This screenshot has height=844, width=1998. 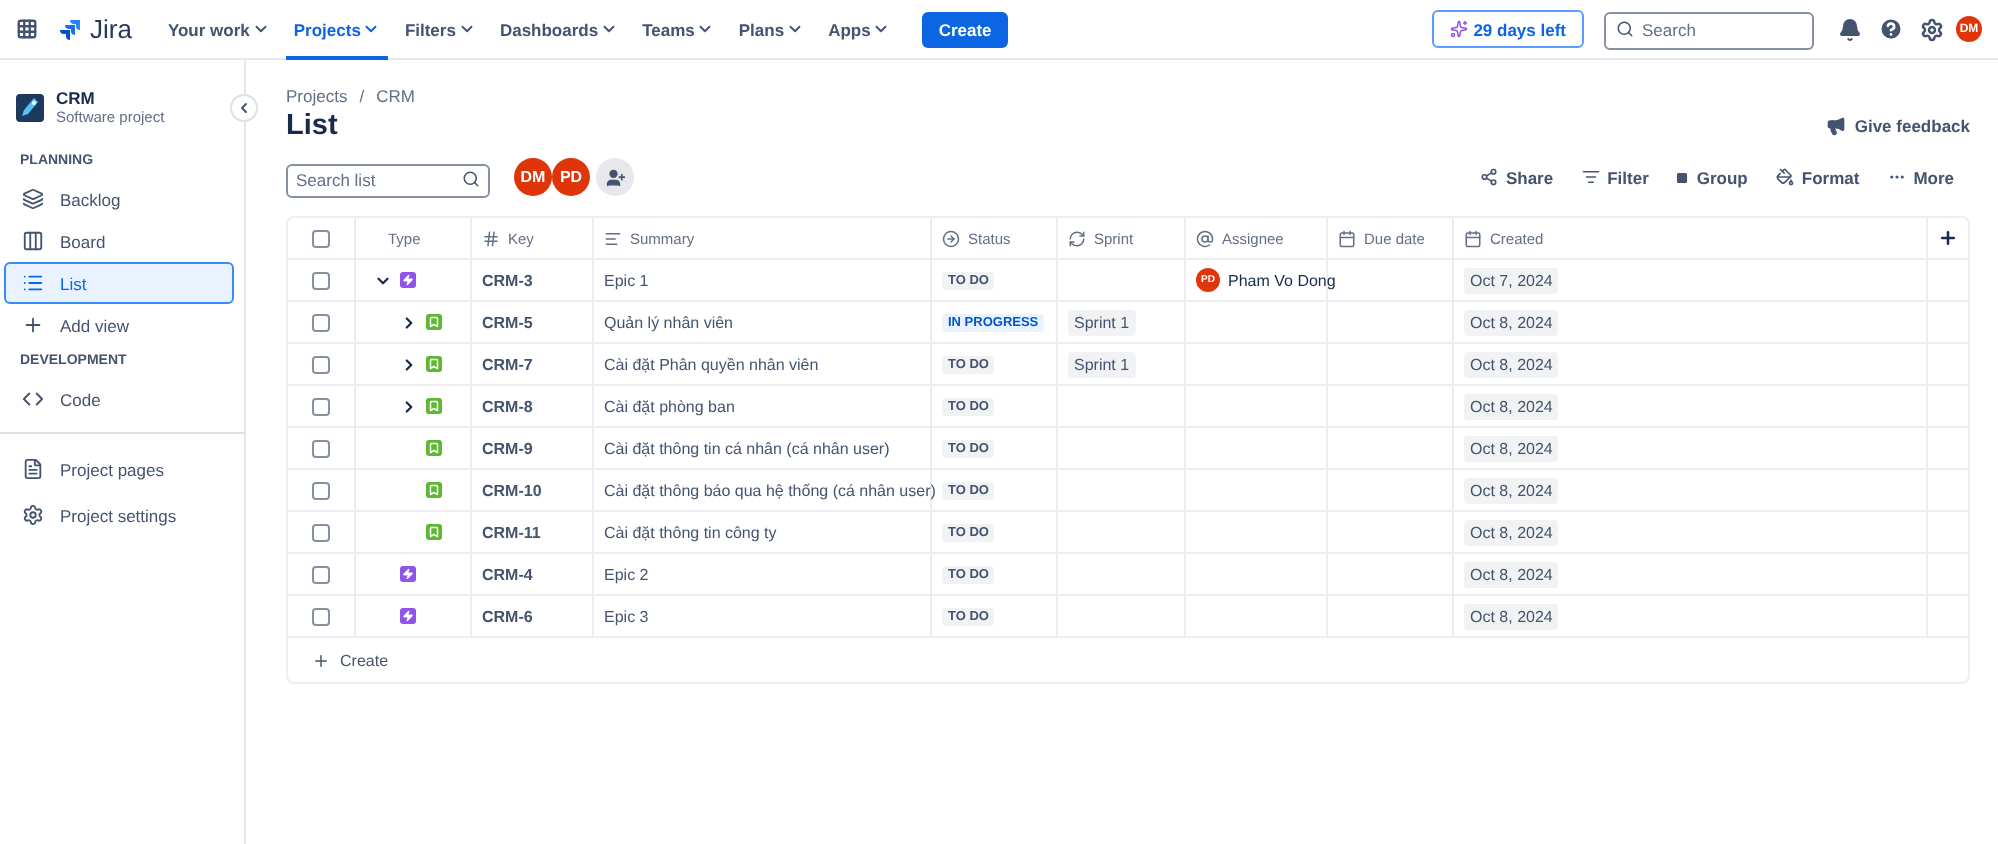 I want to click on issue-key: CRM-4, so click(x=507, y=574).